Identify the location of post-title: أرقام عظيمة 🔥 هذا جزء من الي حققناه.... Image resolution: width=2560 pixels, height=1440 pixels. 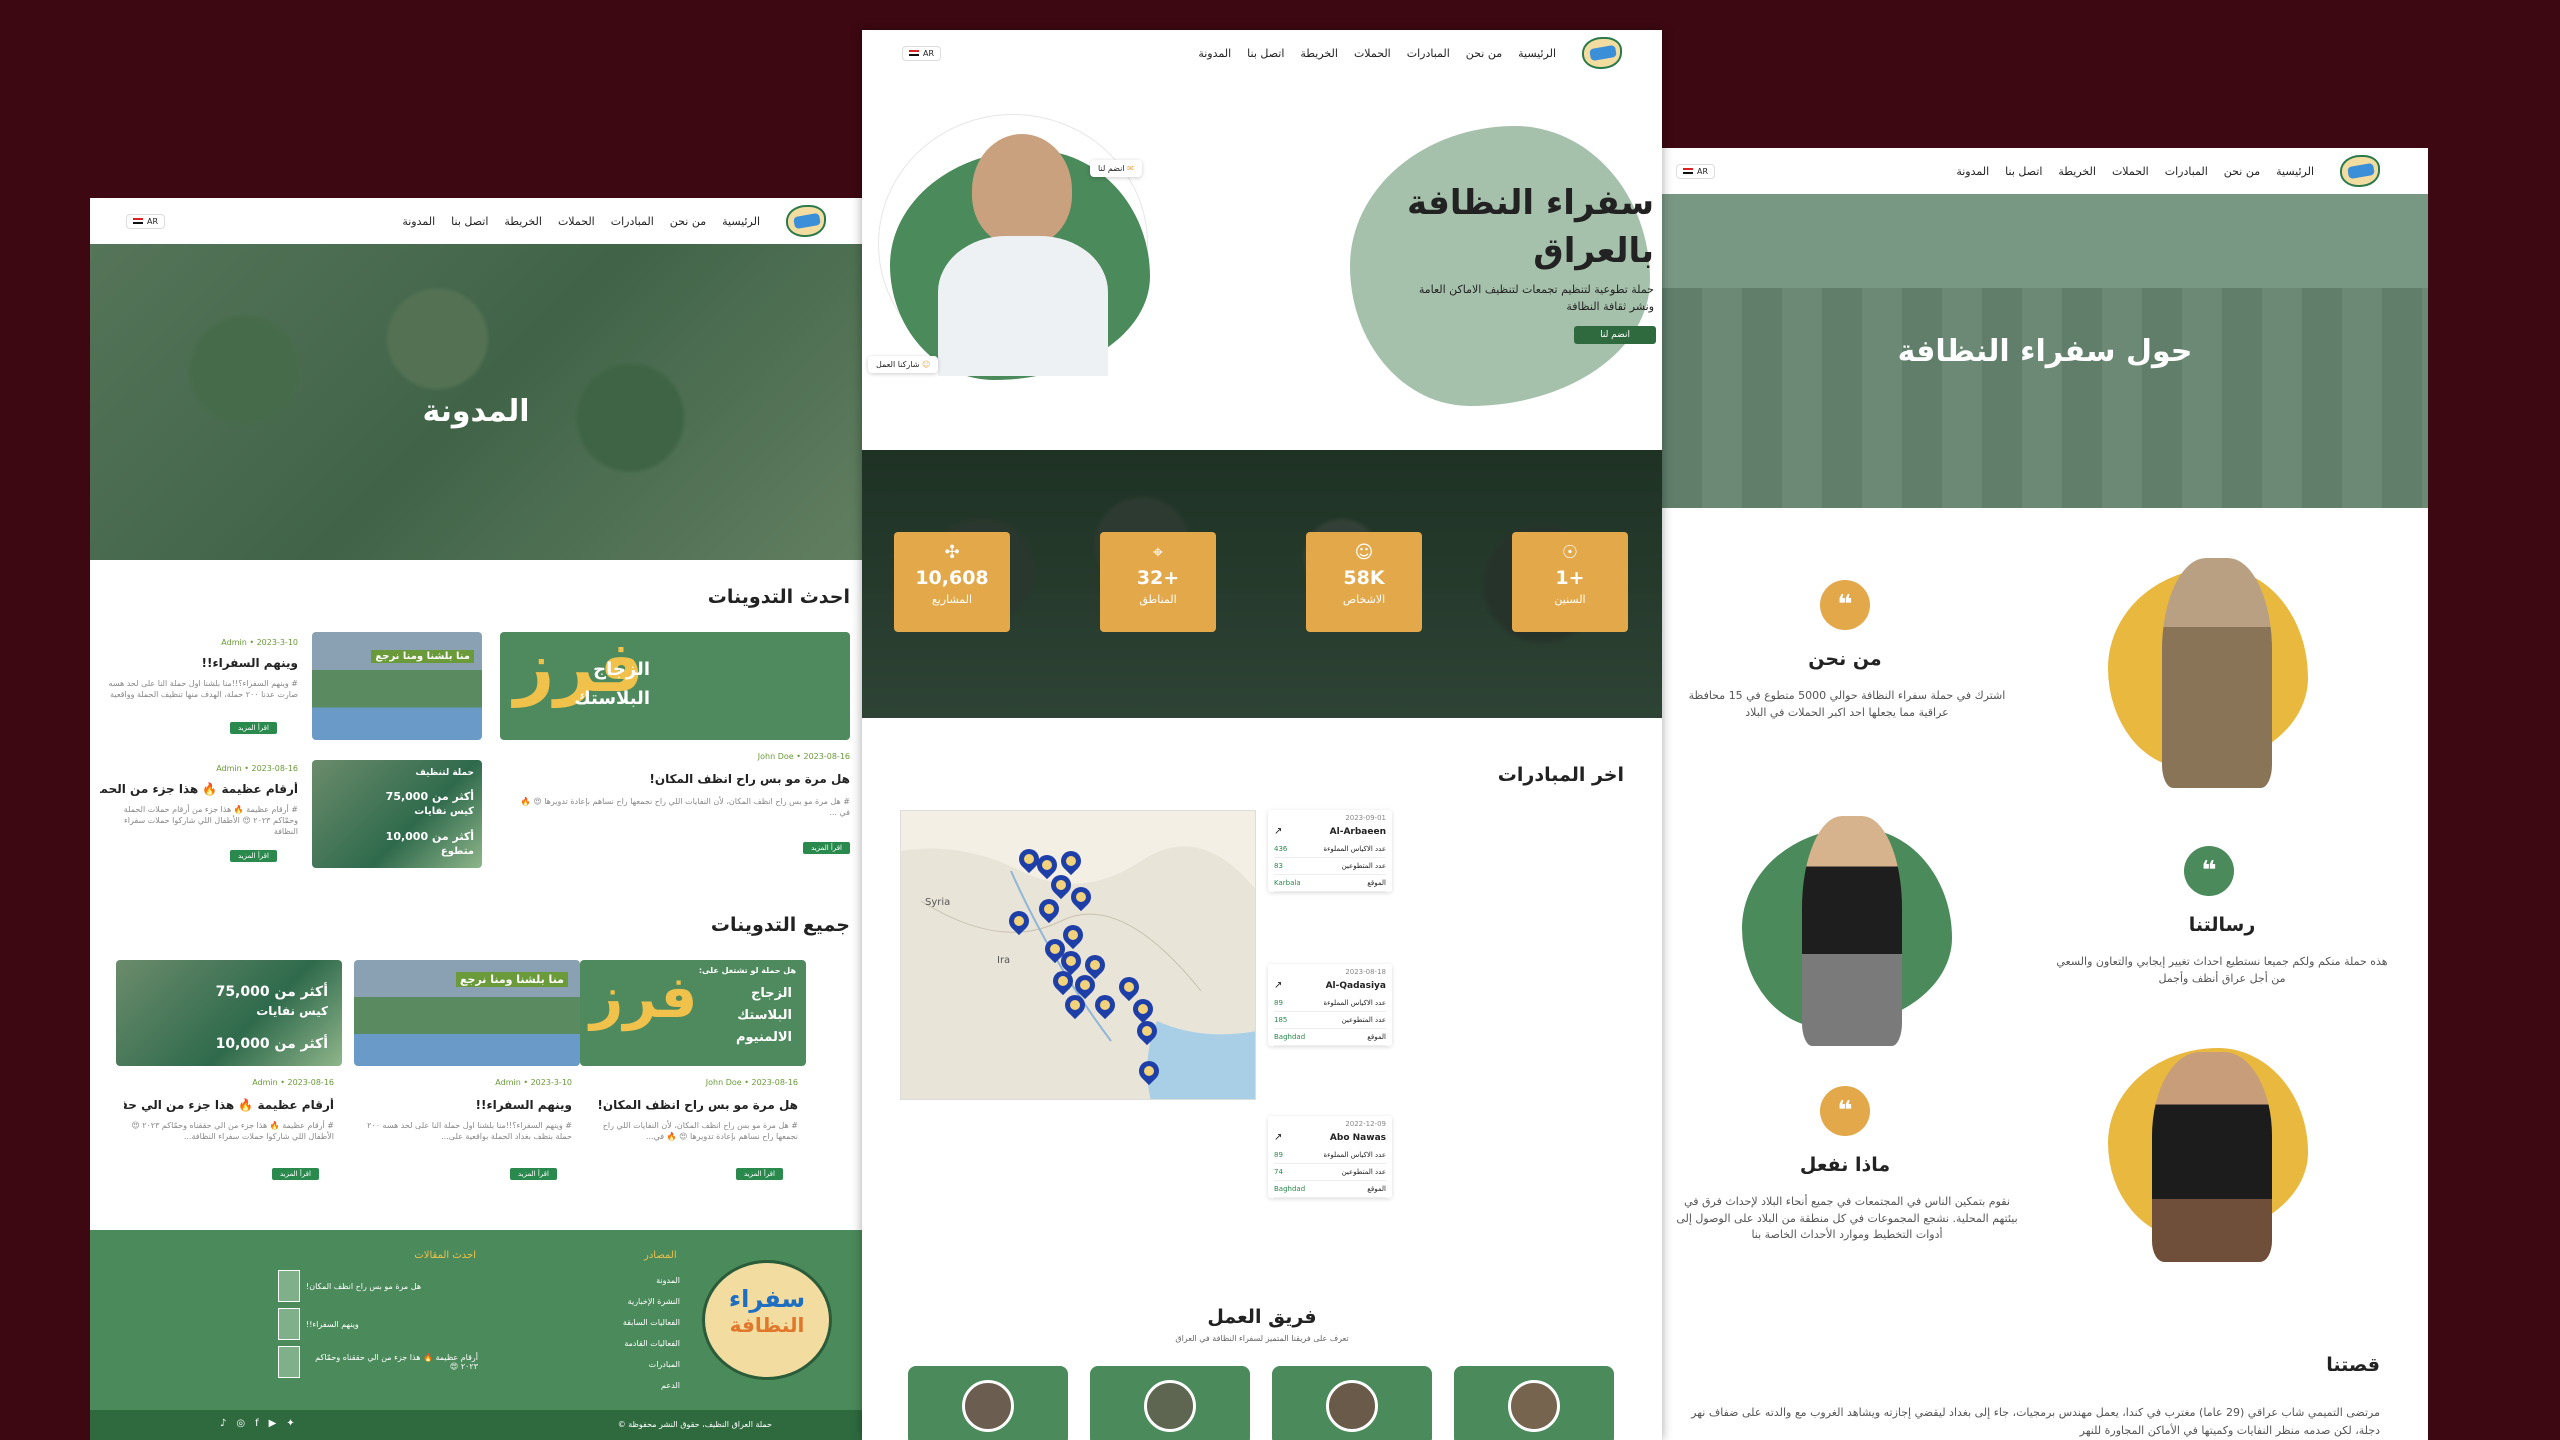
(229, 1105).